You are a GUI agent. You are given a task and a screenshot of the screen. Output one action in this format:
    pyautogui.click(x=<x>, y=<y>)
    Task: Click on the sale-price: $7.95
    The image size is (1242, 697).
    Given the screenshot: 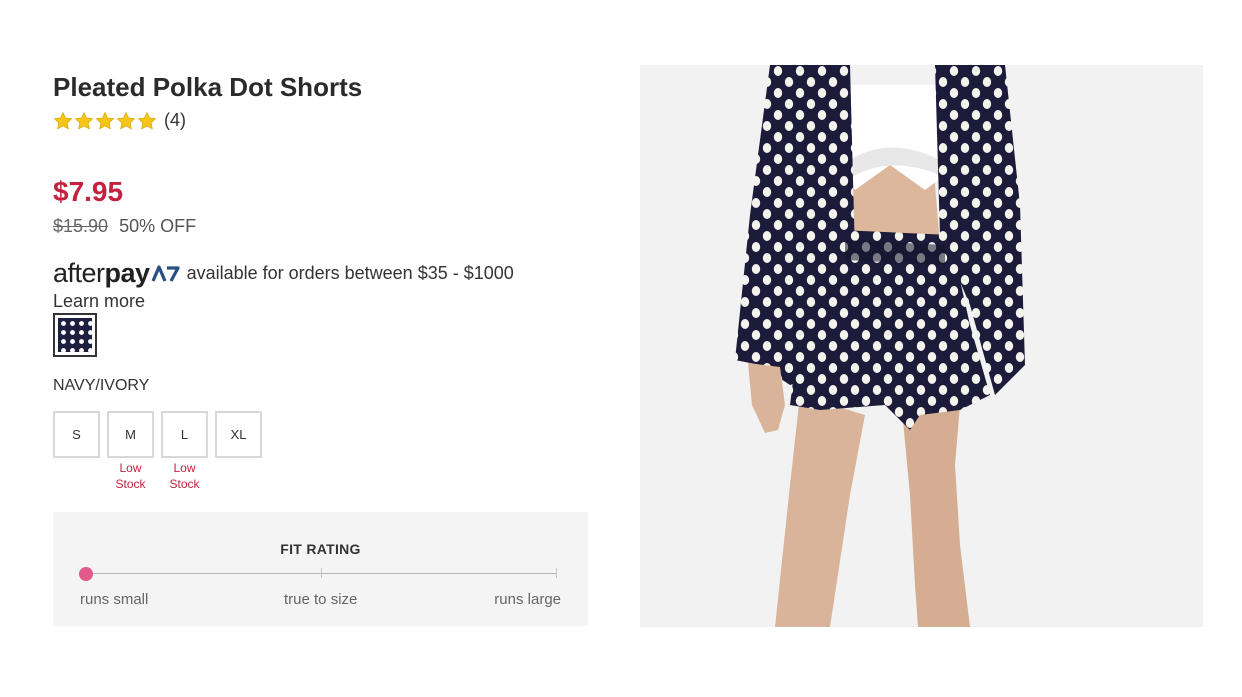 What is the action you would take?
    pyautogui.click(x=88, y=191)
    